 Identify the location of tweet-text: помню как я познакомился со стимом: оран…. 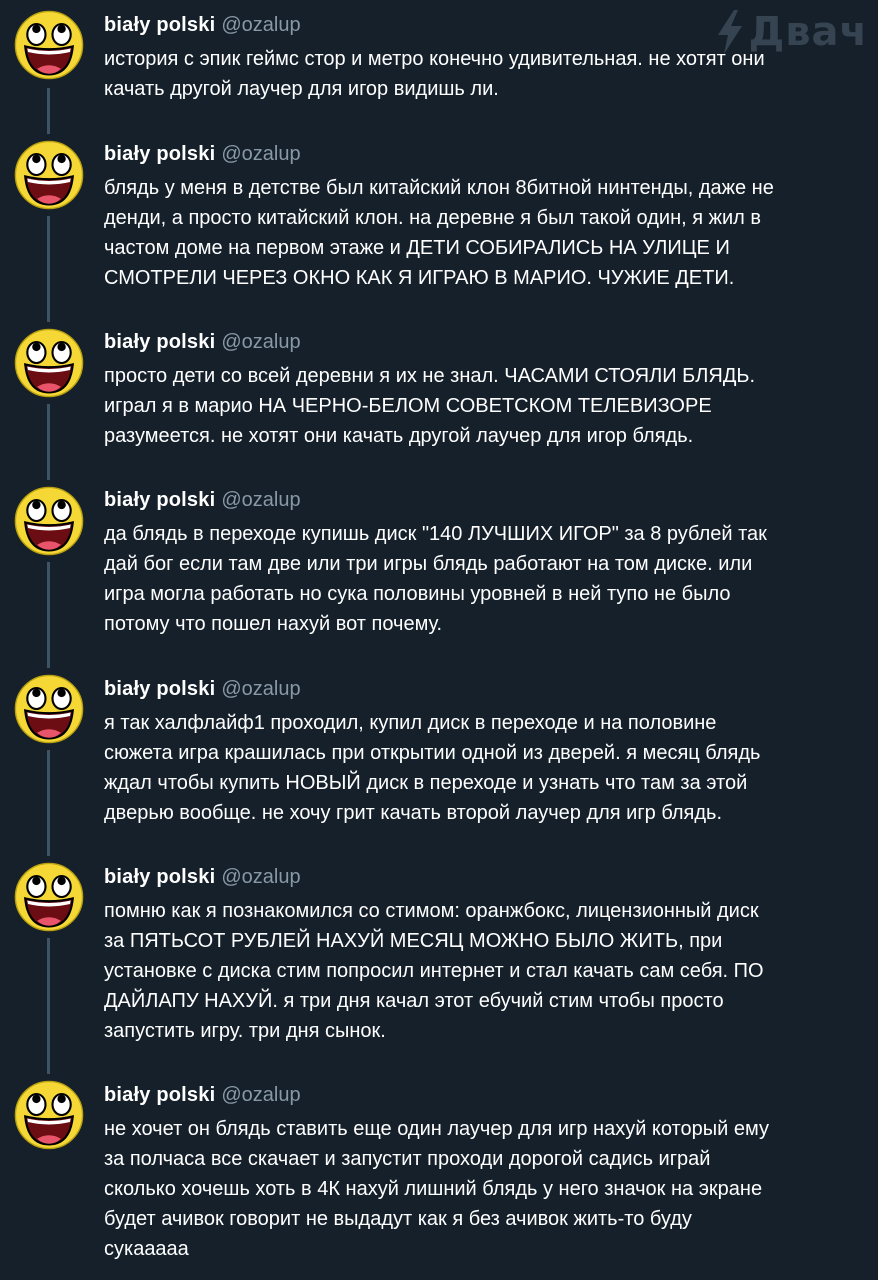
(434, 971).